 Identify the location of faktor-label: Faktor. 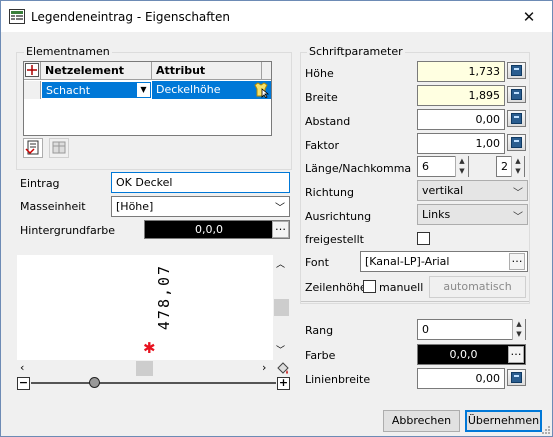
(322, 145).